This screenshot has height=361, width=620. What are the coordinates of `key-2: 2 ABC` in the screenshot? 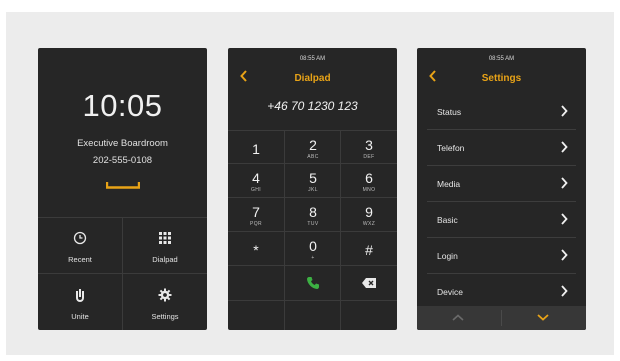 It's located at (313, 147).